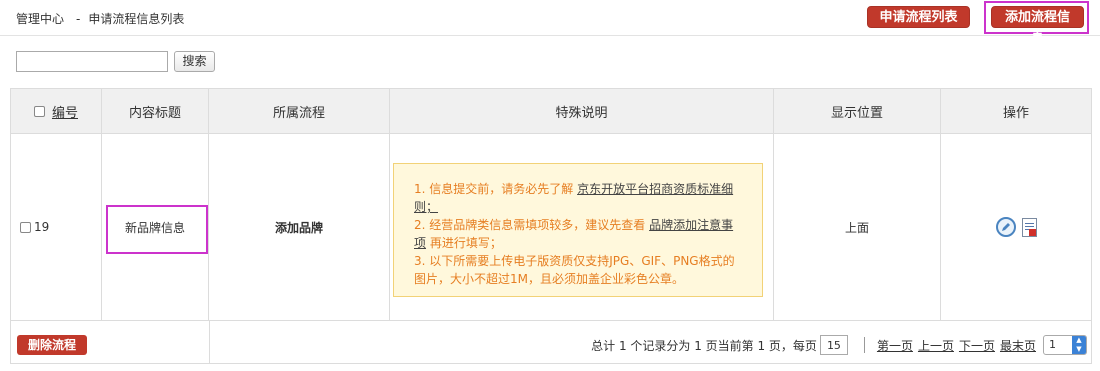 The height and width of the screenshot is (371, 1100). What do you see at coordinates (194, 61) in the screenshot?
I see `search-button: 搜索` at bounding box center [194, 61].